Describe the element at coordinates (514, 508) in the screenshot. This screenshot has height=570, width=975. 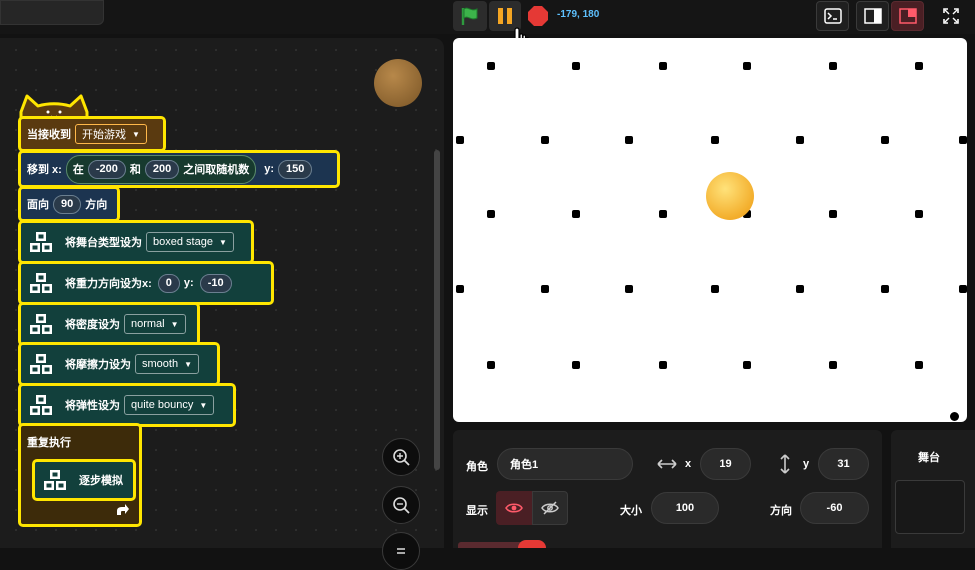
I see `show-sprite-button` at that location.